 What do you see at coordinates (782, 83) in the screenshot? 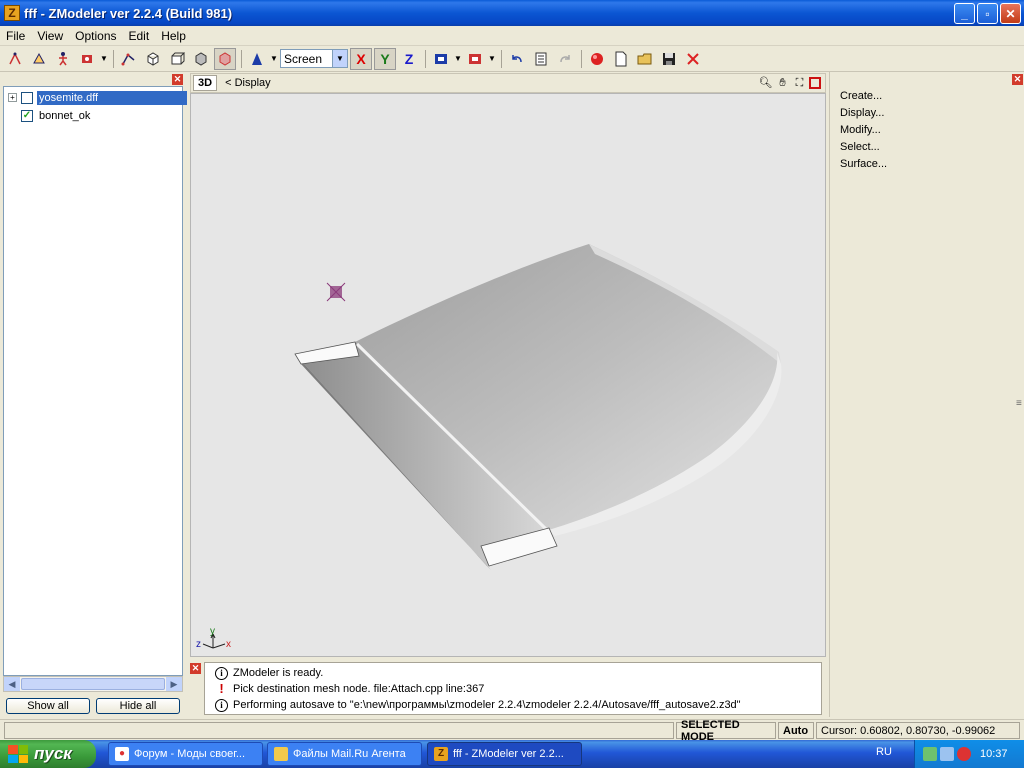
I see `pan-hand-icon: ✋︎` at bounding box center [782, 83].